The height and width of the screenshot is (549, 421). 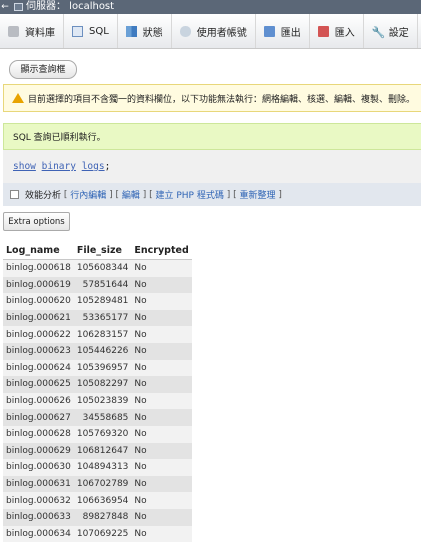 I want to click on cell-file-size: 105082297, so click(x=102, y=384).